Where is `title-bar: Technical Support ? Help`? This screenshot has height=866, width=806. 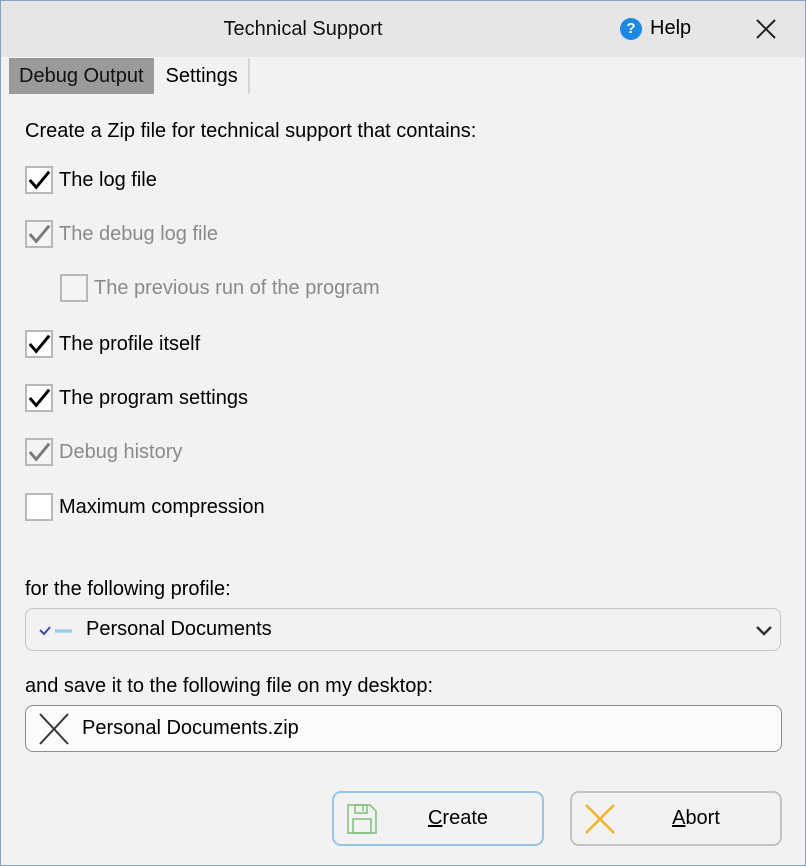
title-bar: Technical Support ? Help is located at coordinates (403, 29).